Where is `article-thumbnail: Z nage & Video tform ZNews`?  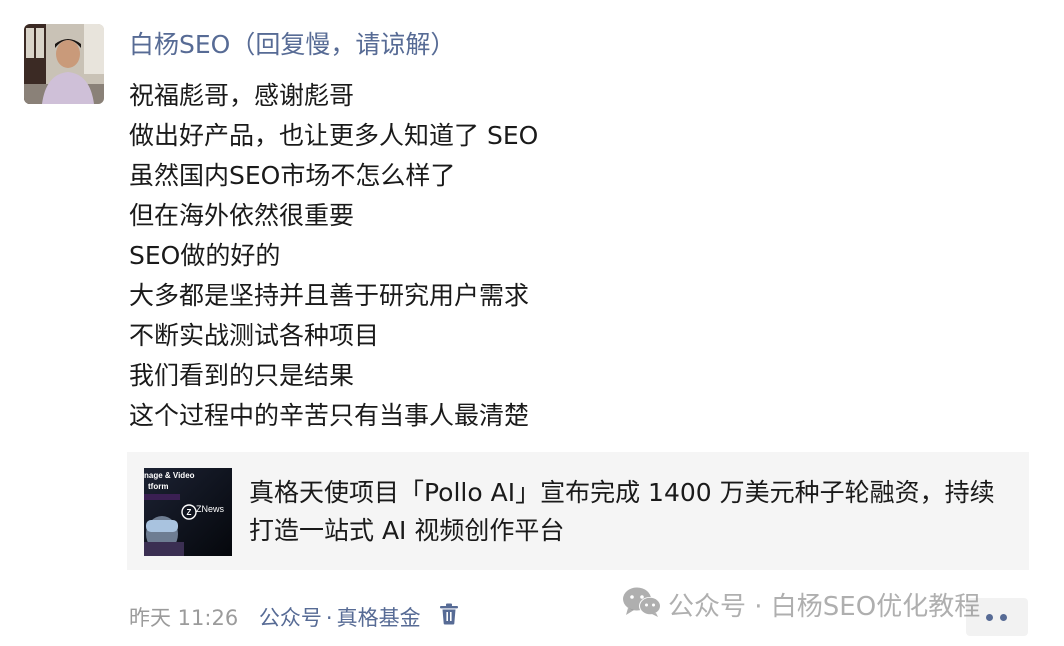 article-thumbnail: Z nage & Video tform ZNews is located at coordinates (188, 512).